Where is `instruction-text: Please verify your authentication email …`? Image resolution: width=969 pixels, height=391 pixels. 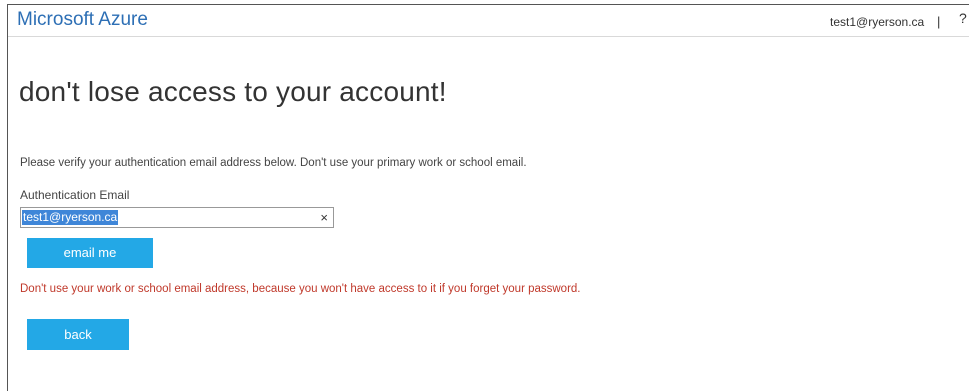 instruction-text: Please verify your authentication email … is located at coordinates (273, 163).